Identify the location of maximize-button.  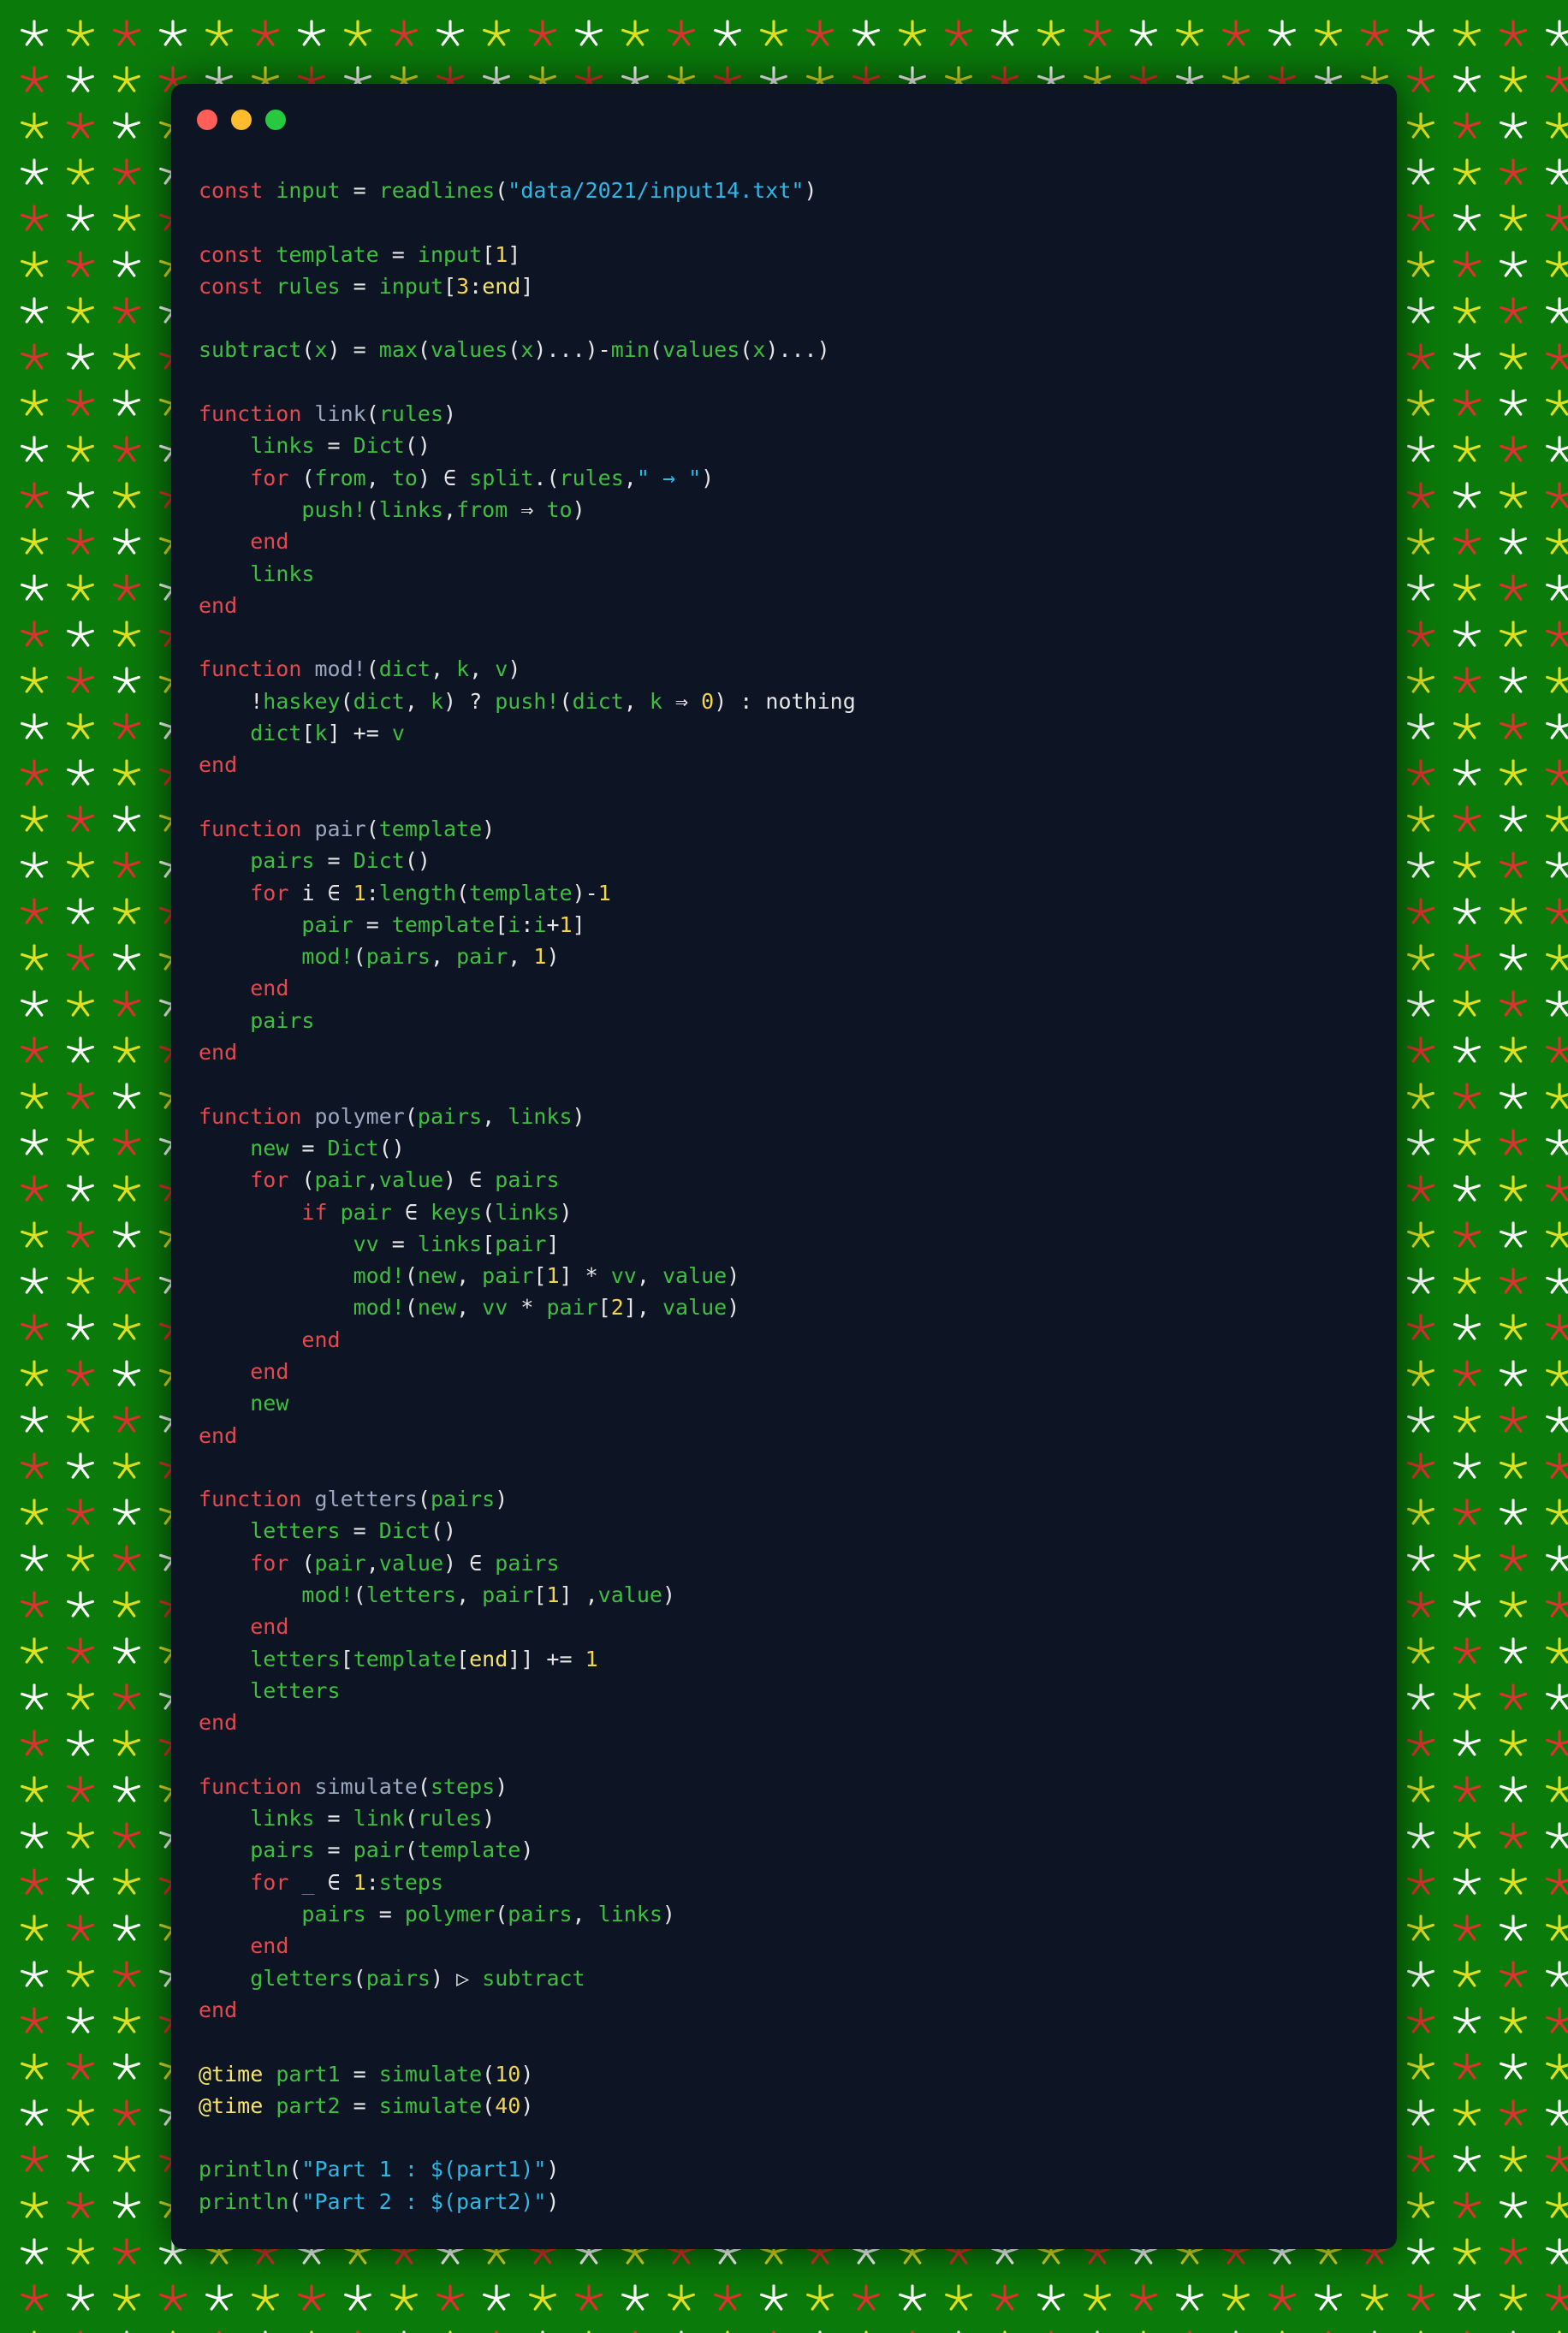
(275, 120).